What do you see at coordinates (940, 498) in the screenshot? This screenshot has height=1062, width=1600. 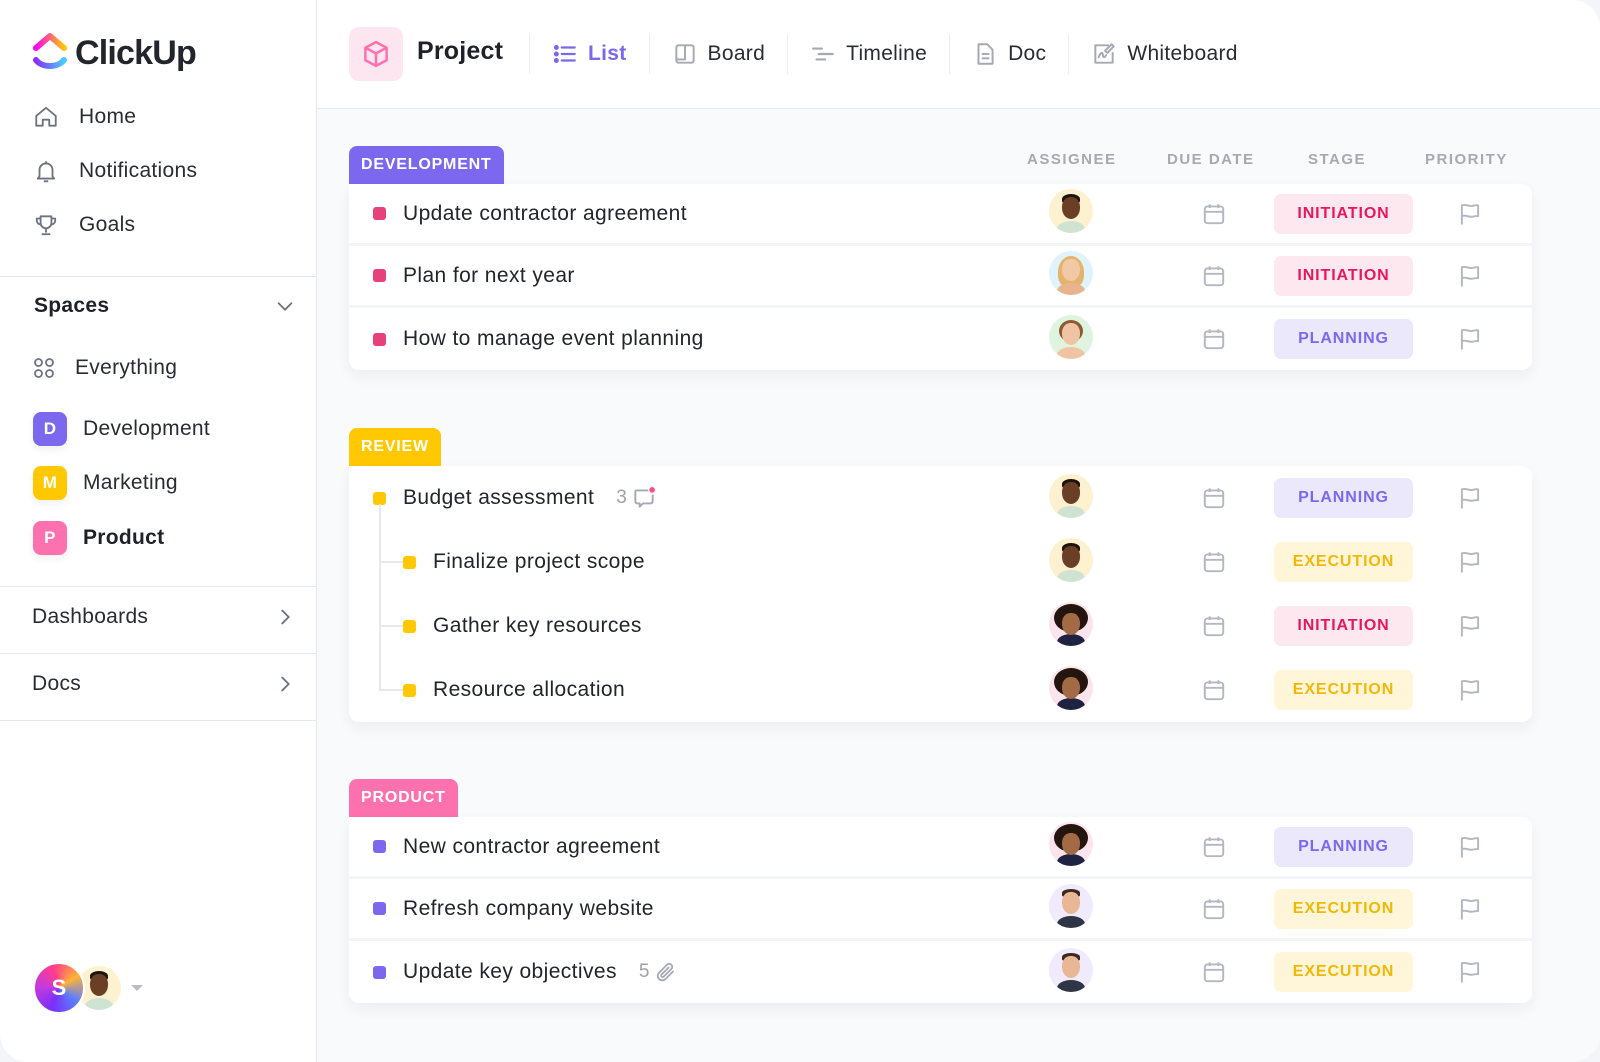 I see `task-row: Budget assessment 3 PLANNING` at bounding box center [940, 498].